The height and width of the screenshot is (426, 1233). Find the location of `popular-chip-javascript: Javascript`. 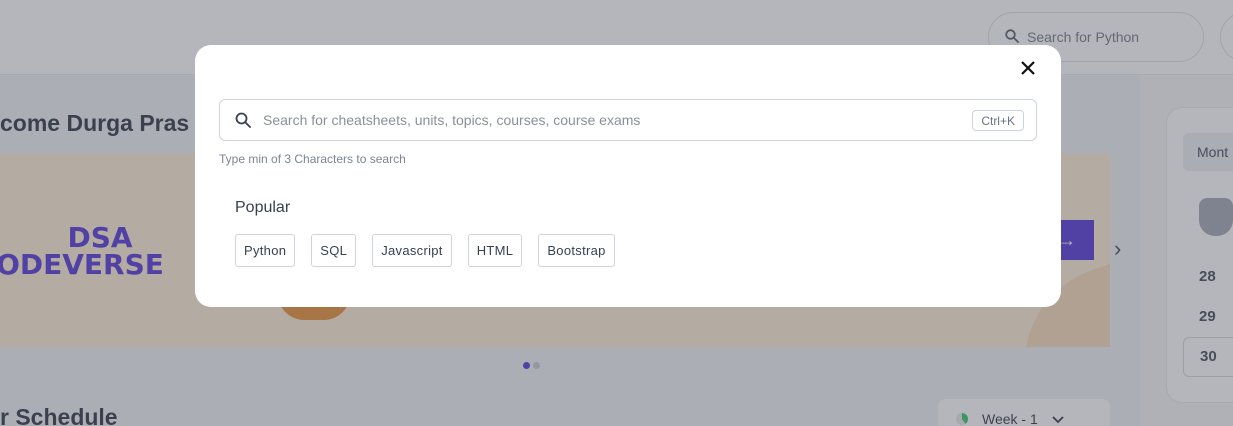

popular-chip-javascript: Javascript is located at coordinates (412, 250).